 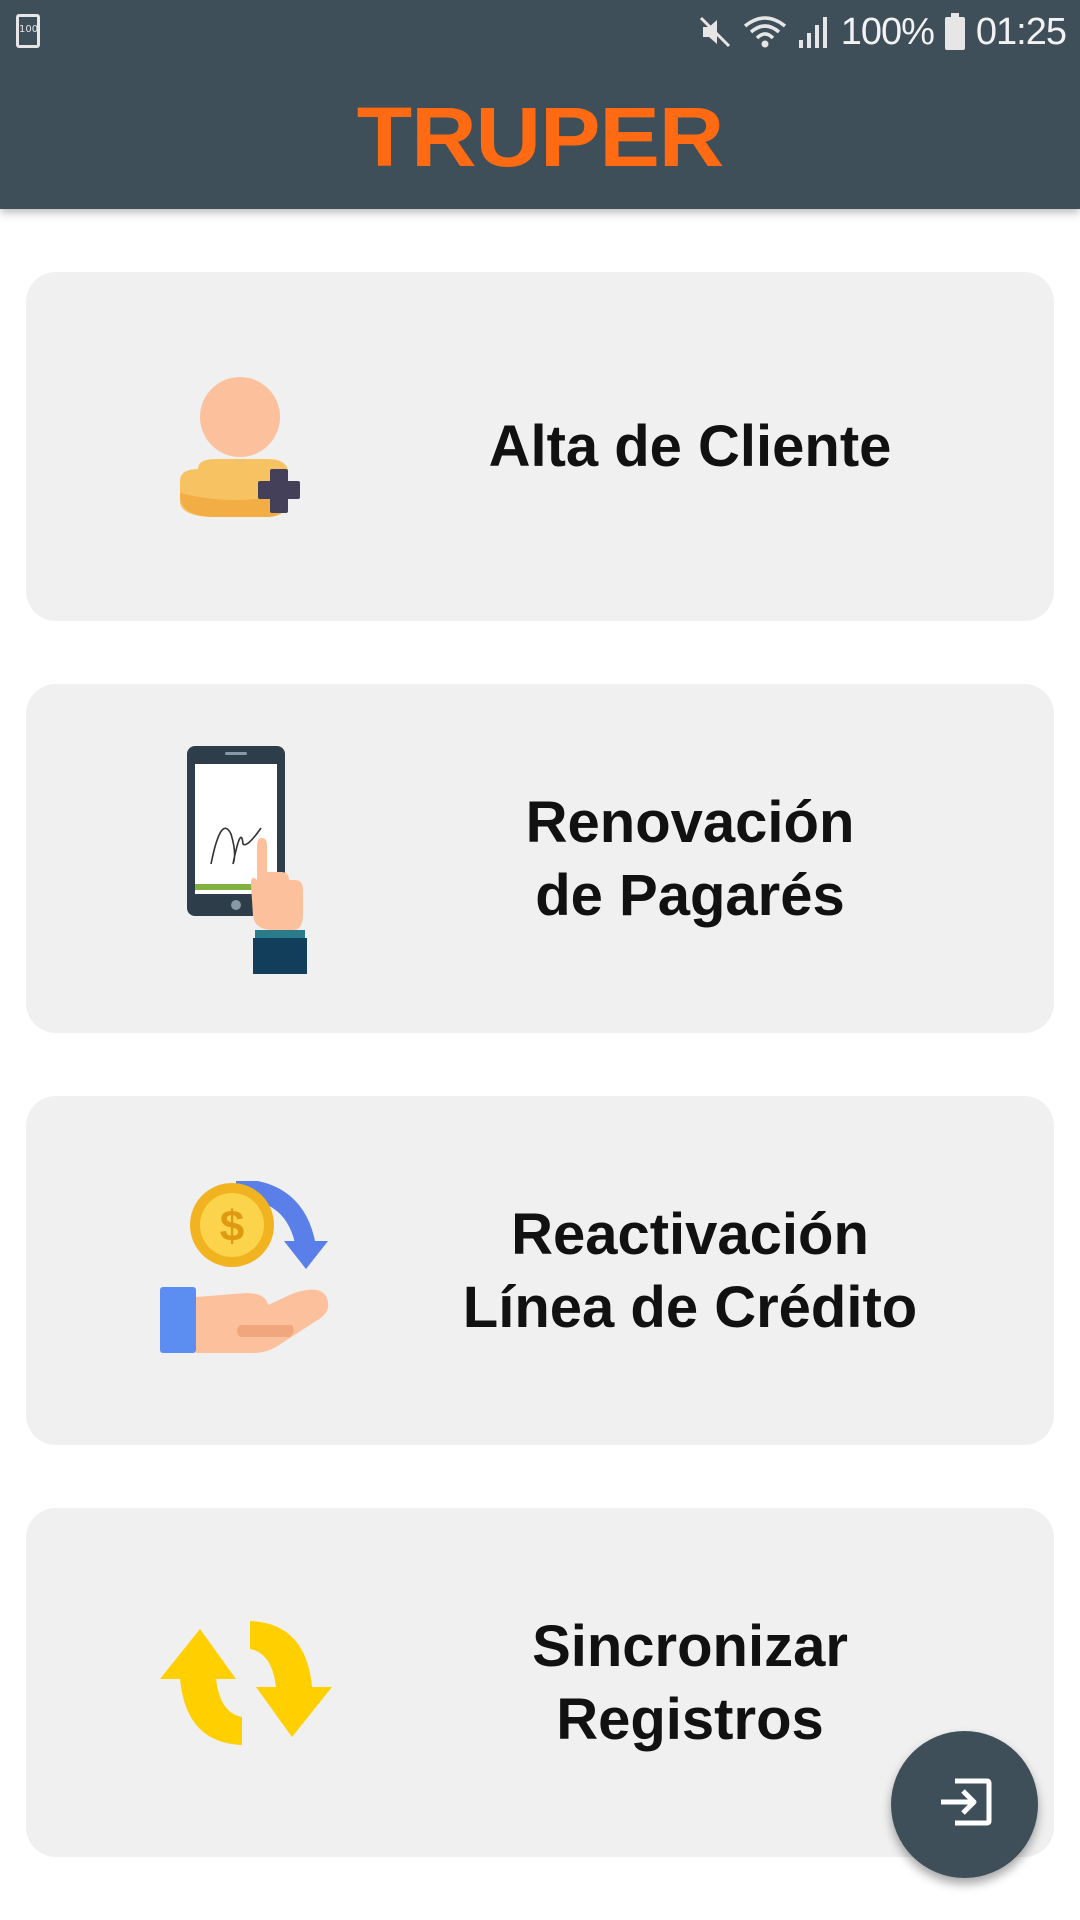 I want to click on wifi-icon, so click(x=765, y=32).